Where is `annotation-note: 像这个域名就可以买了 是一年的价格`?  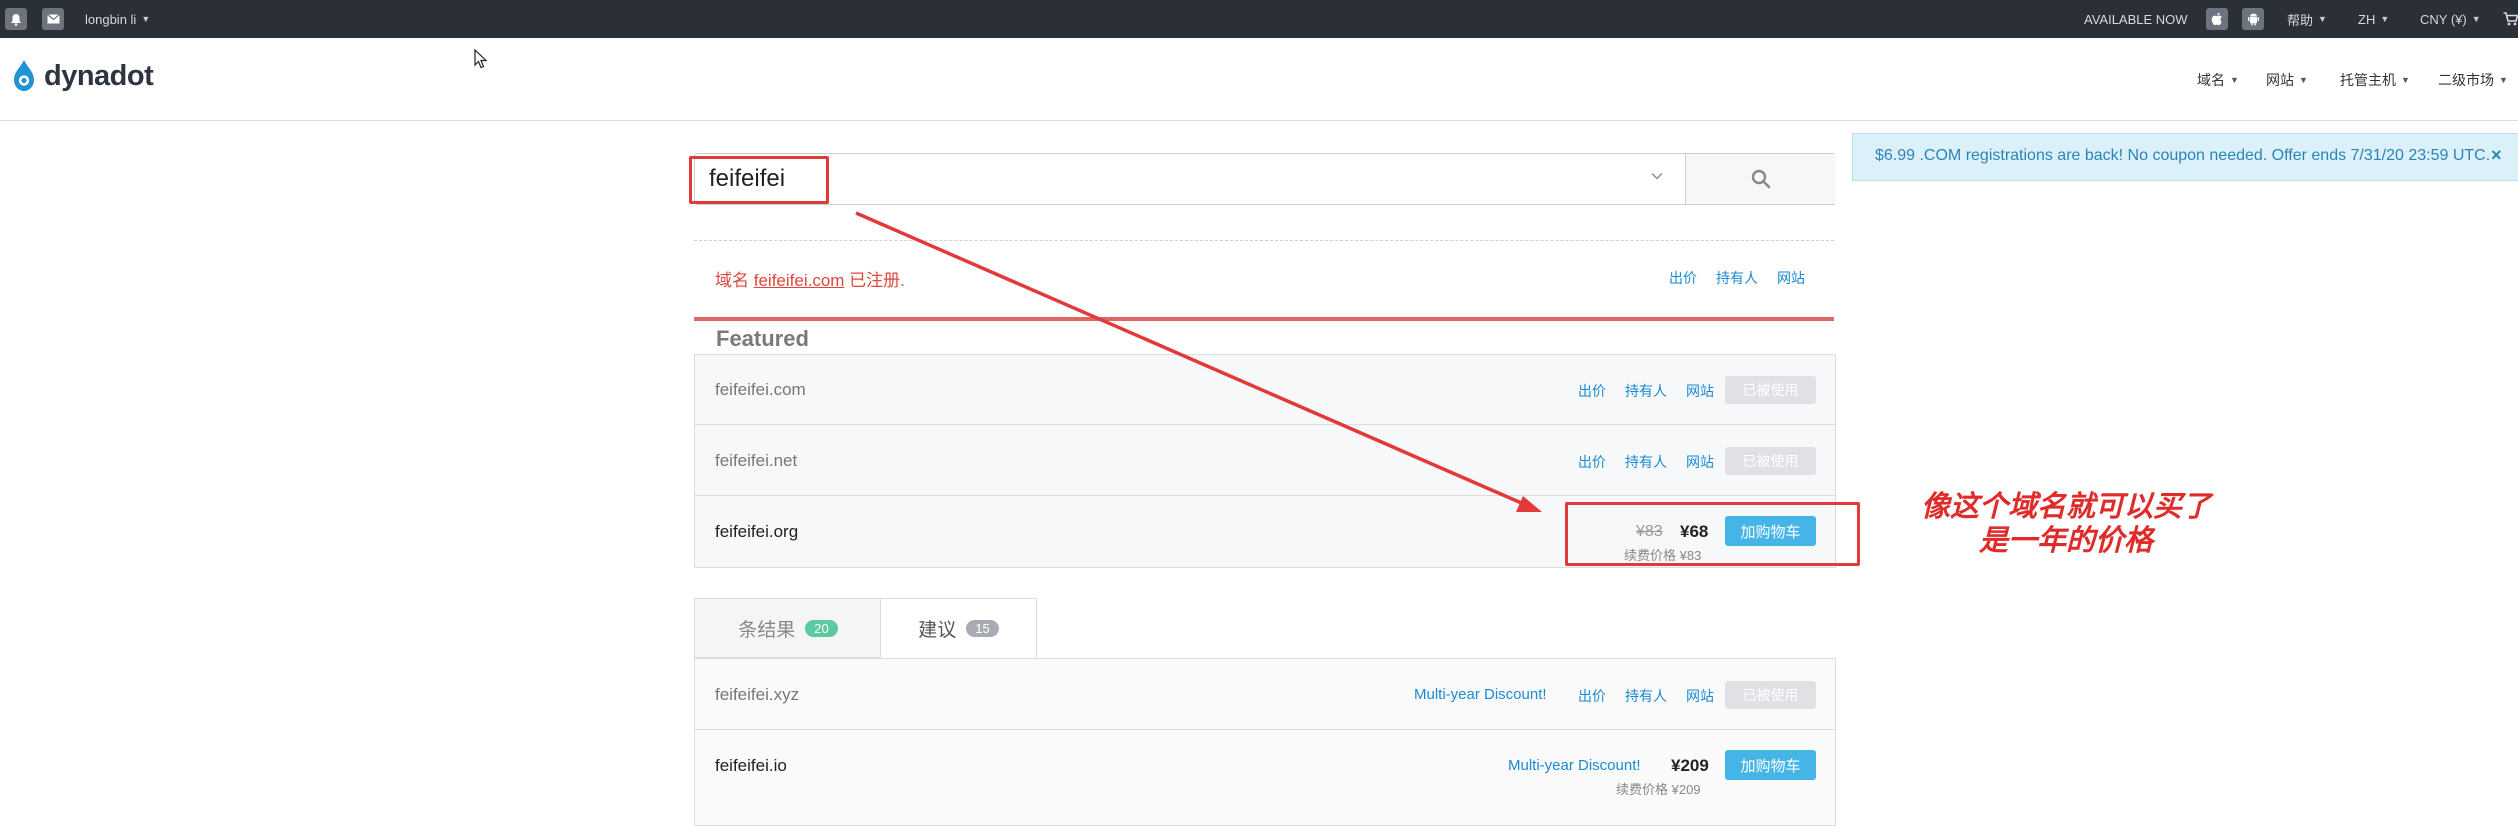 annotation-note: 像这个域名就可以买了 是一年的价格 is located at coordinates (2066, 523).